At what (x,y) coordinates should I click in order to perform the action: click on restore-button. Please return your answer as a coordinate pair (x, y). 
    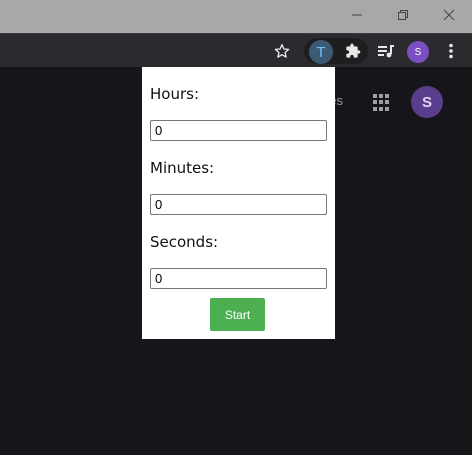
    Looking at the image, I should click on (403, 15).